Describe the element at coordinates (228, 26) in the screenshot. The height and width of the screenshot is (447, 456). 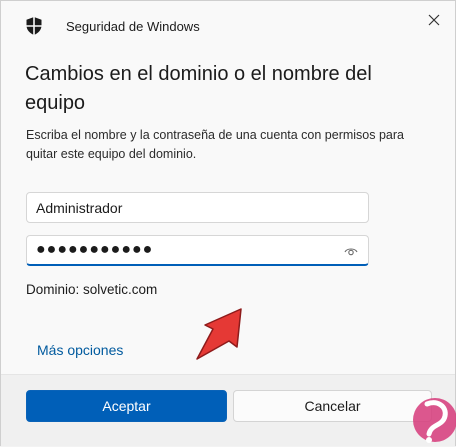
I see `title-bar: Seguridad de Windows` at that location.